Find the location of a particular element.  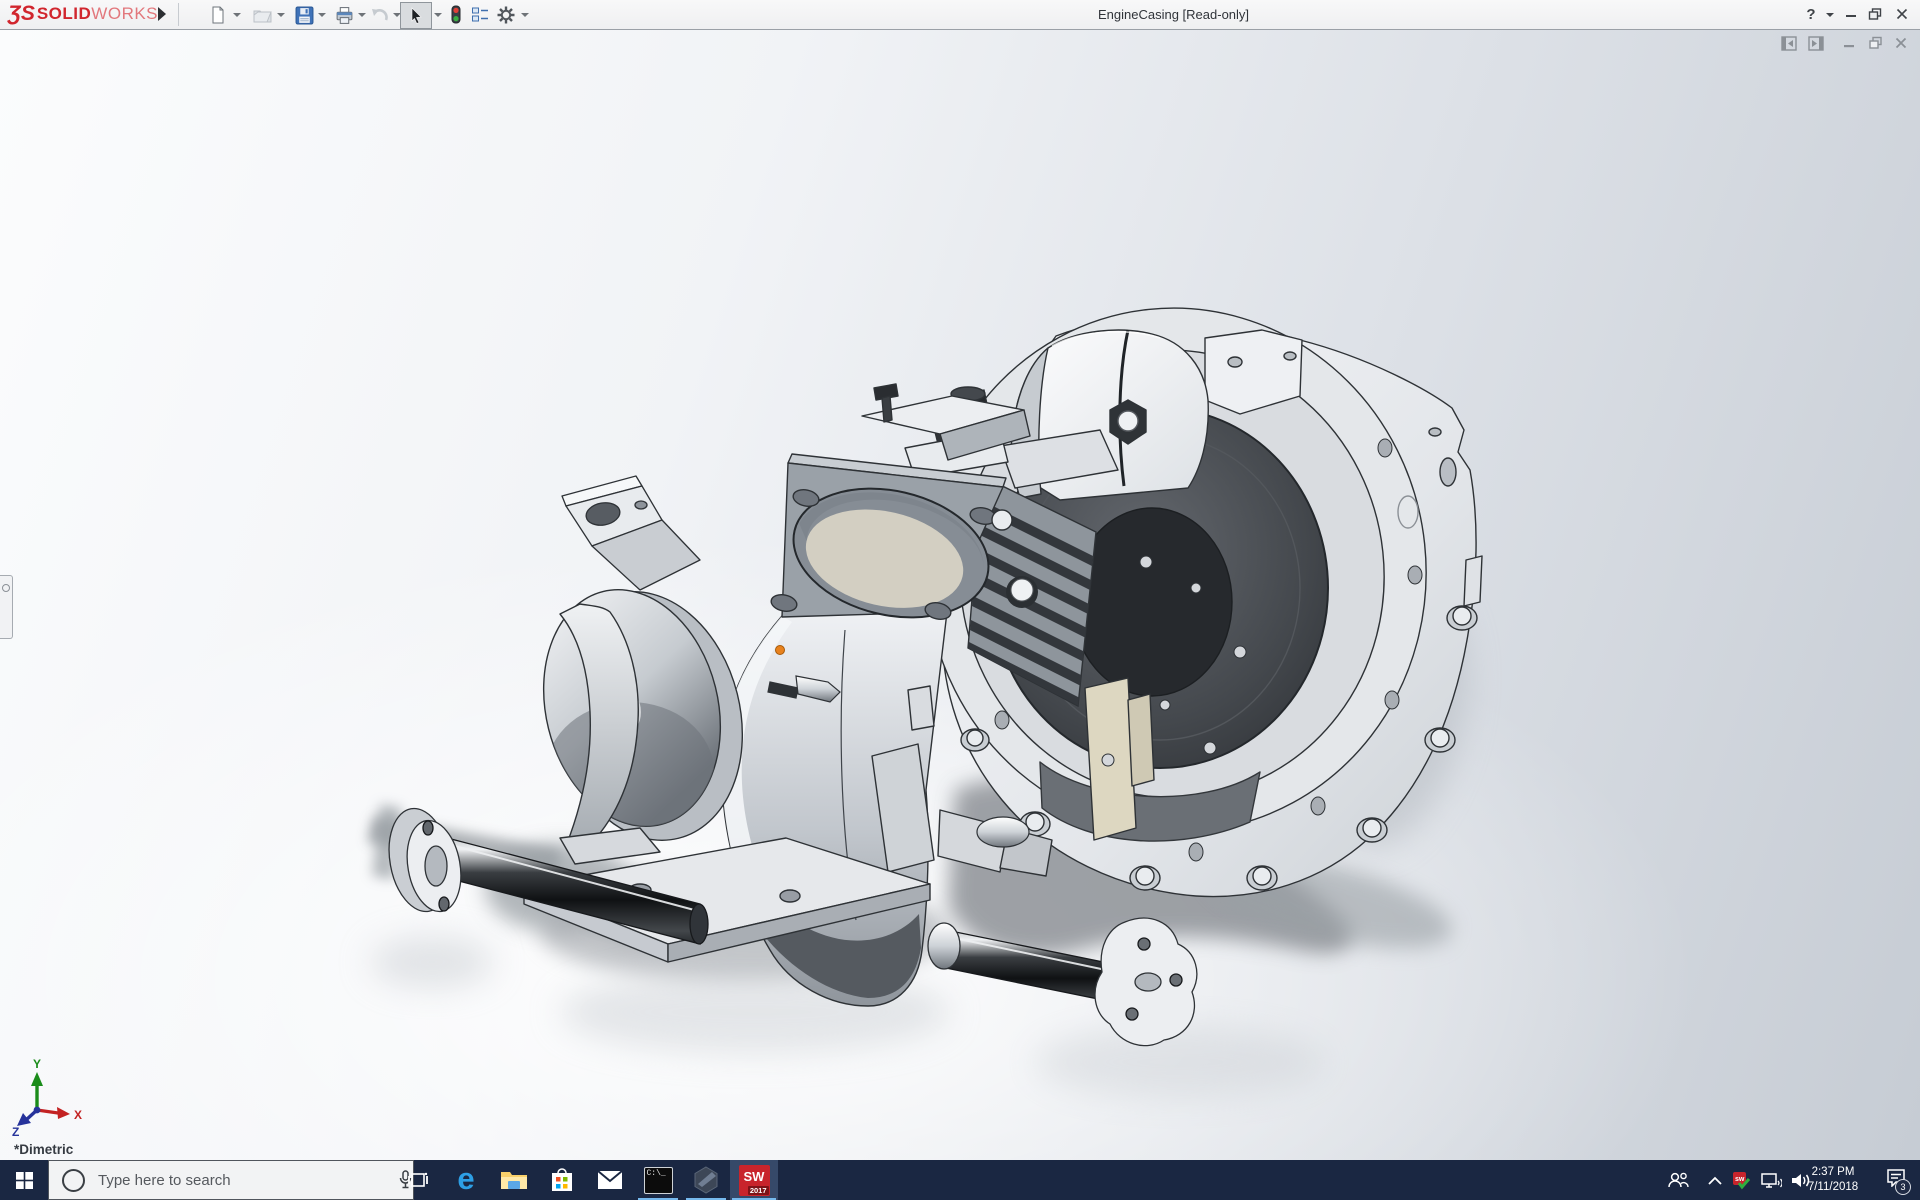

triad-z-label: Z is located at coordinates (15, 1132).